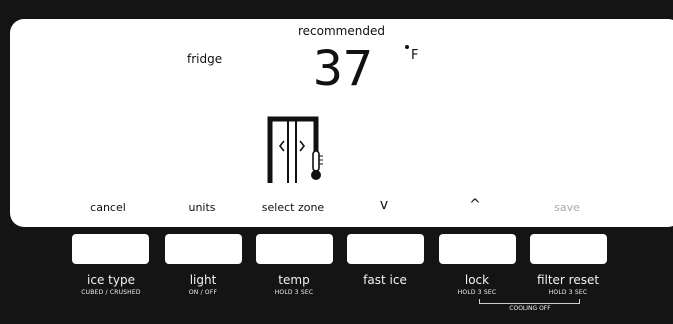  I want to click on light-button, so click(203, 249).